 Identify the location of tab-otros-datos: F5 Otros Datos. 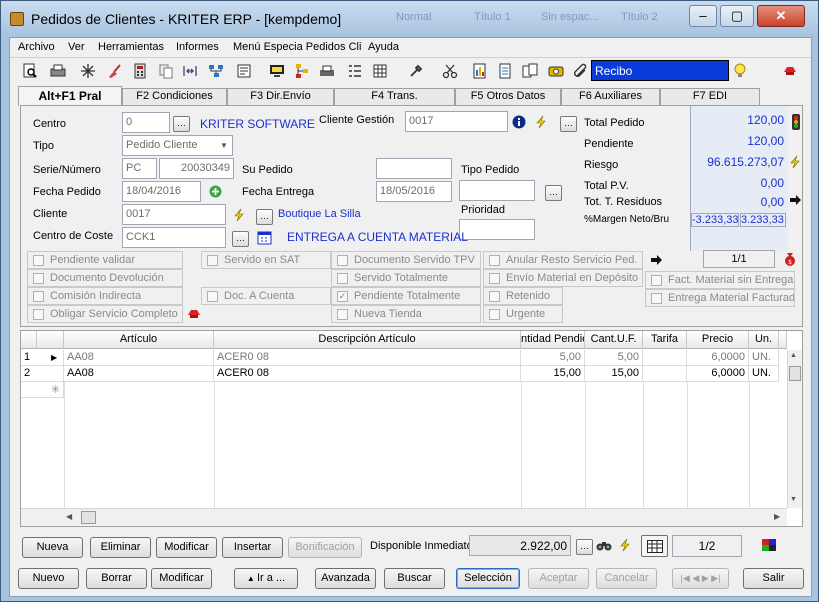
(508, 96).